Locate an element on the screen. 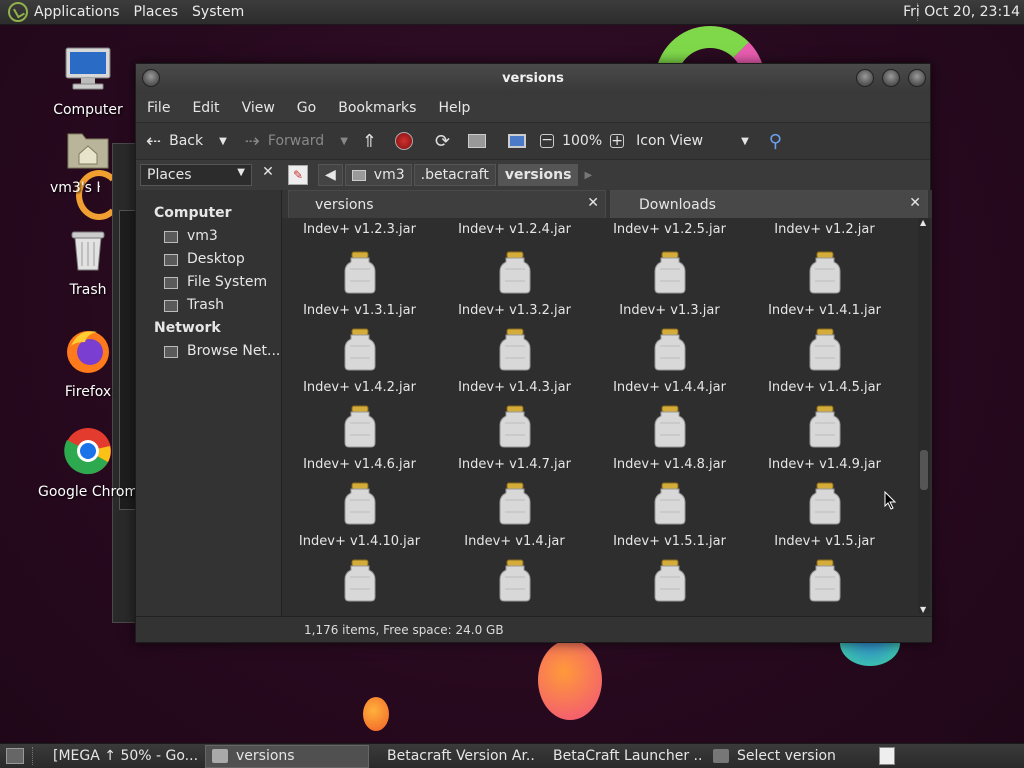 Image resolution: width=1024 pixels, height=768 pixels. menu-view: View is located at coordinates (258, 108).